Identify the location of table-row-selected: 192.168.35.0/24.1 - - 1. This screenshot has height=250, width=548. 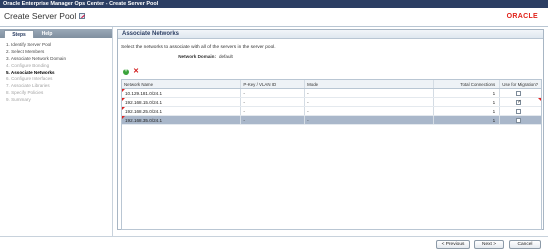
(331, 120).